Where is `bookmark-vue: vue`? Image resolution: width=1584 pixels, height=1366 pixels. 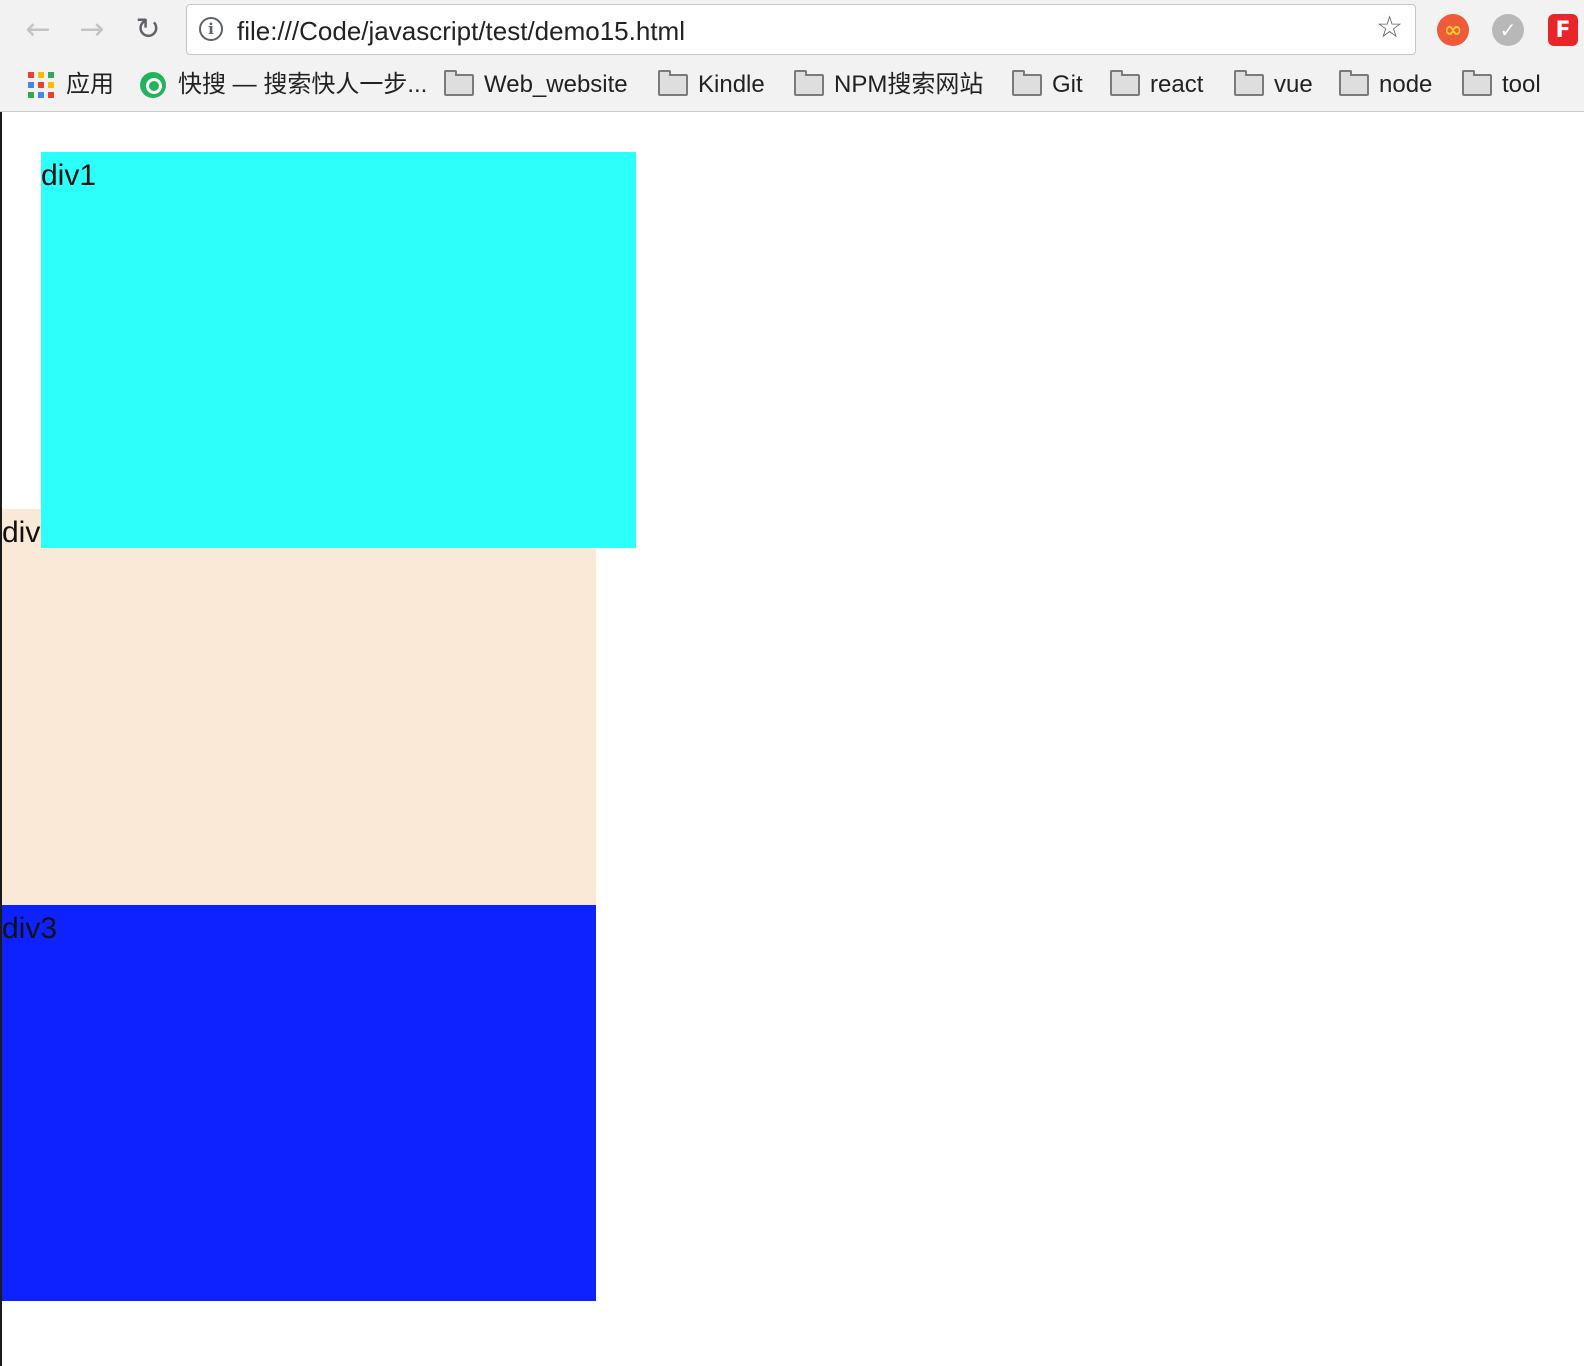 bookmark-vue: vue is located at coordinates (1273, 85).